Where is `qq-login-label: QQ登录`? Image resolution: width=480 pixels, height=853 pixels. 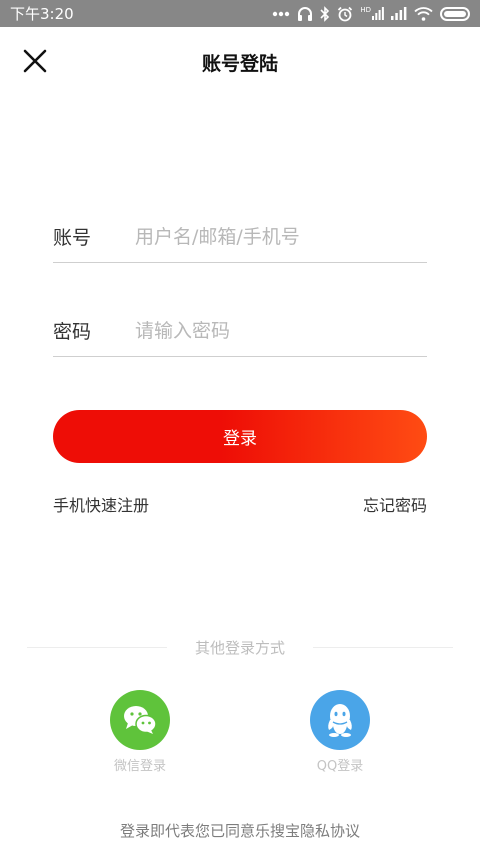 qq-login-label: QQ登录 is located at coordinates (340, 766).